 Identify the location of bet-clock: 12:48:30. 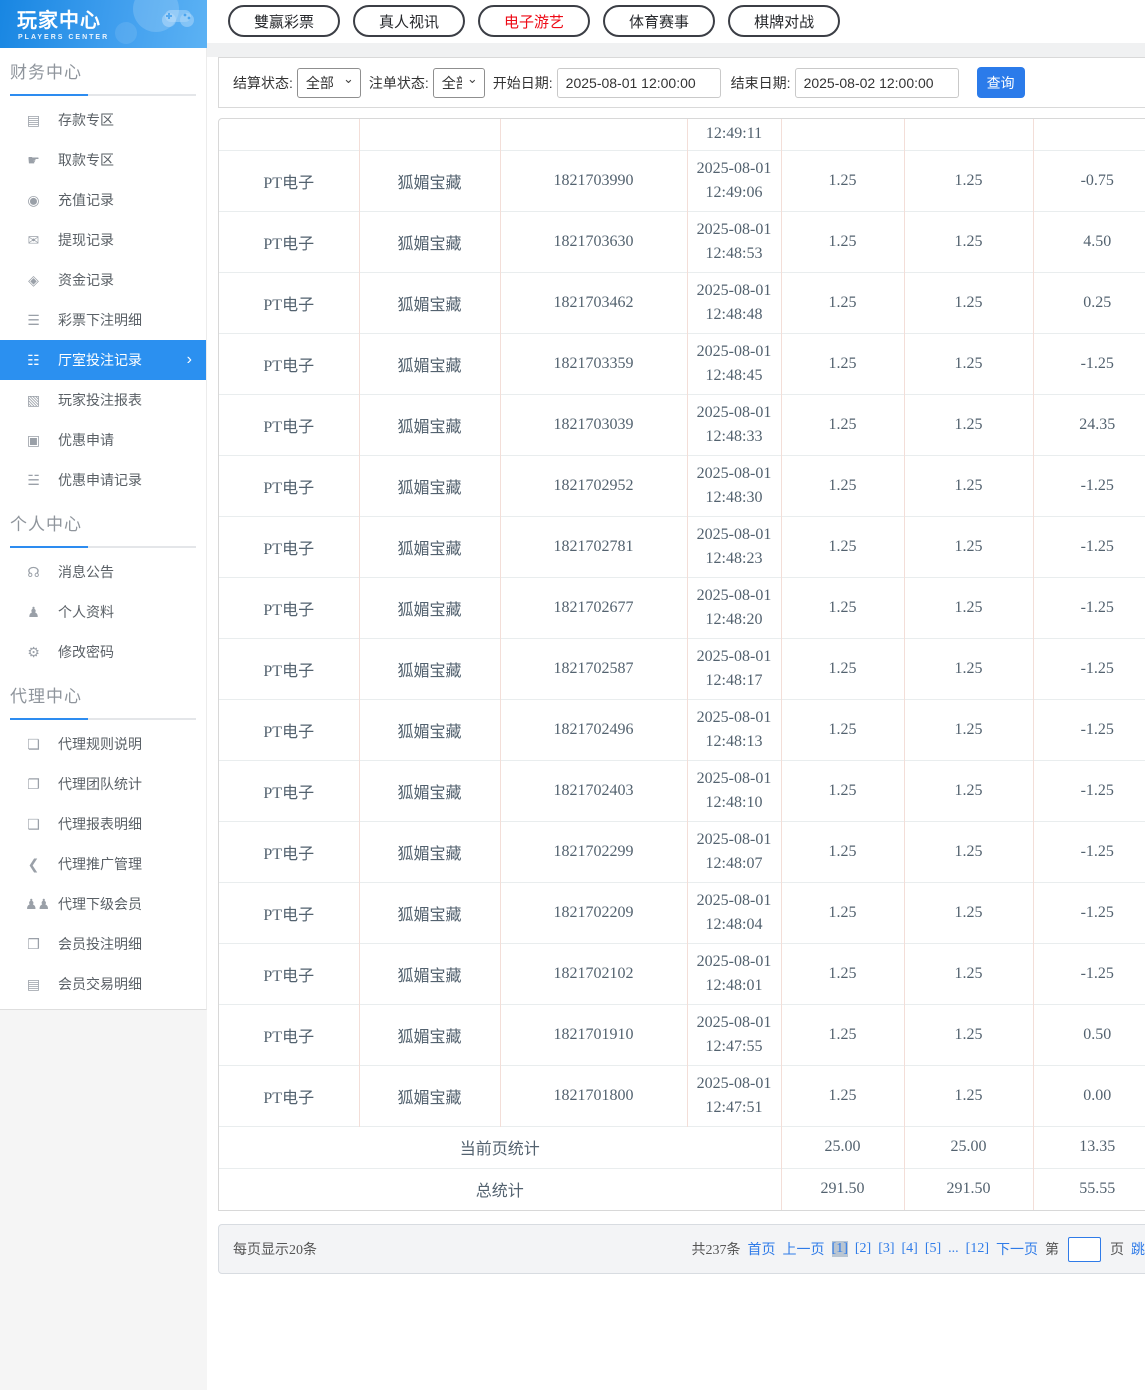
(734, 497).